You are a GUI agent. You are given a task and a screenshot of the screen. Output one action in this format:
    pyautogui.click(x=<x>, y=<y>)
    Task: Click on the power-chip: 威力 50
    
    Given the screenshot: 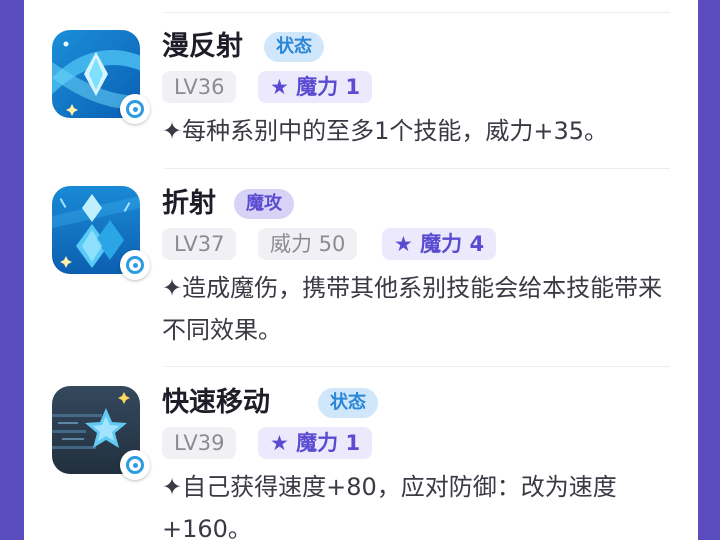 What is the action you would take?
    pyautogui.click(x=308, y=244)
    